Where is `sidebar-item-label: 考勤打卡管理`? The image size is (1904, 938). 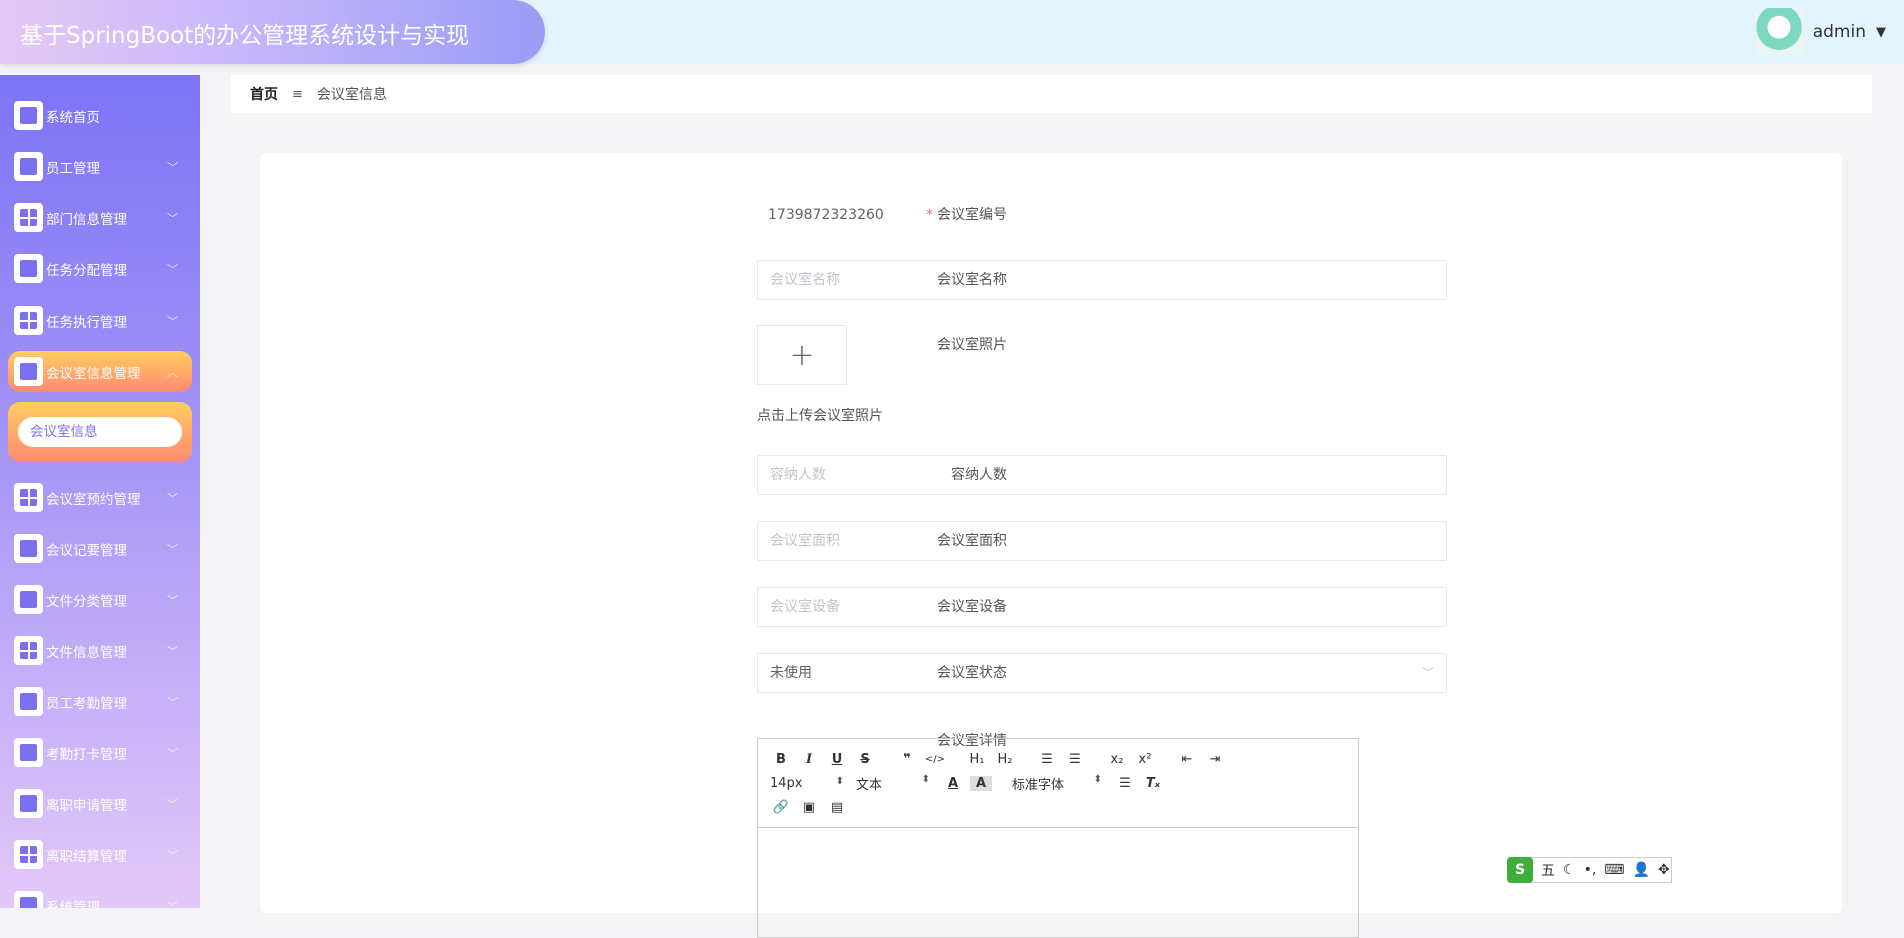
sidebar-item-label: 考勤打卡管理 is located at coordinates (86, 754).